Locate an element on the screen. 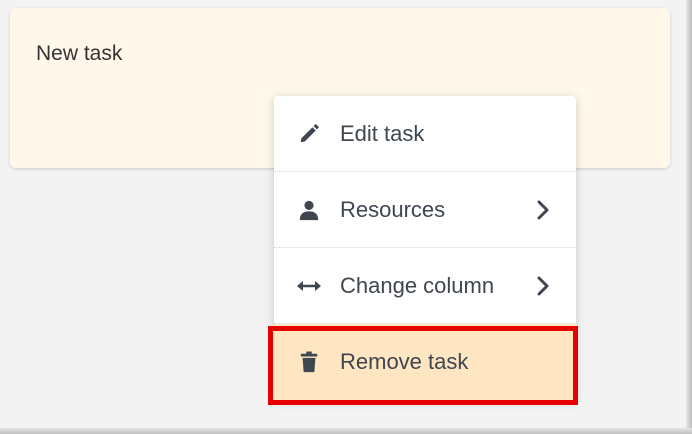  menu-item-label: Resources is located at coordinates (393, 209).